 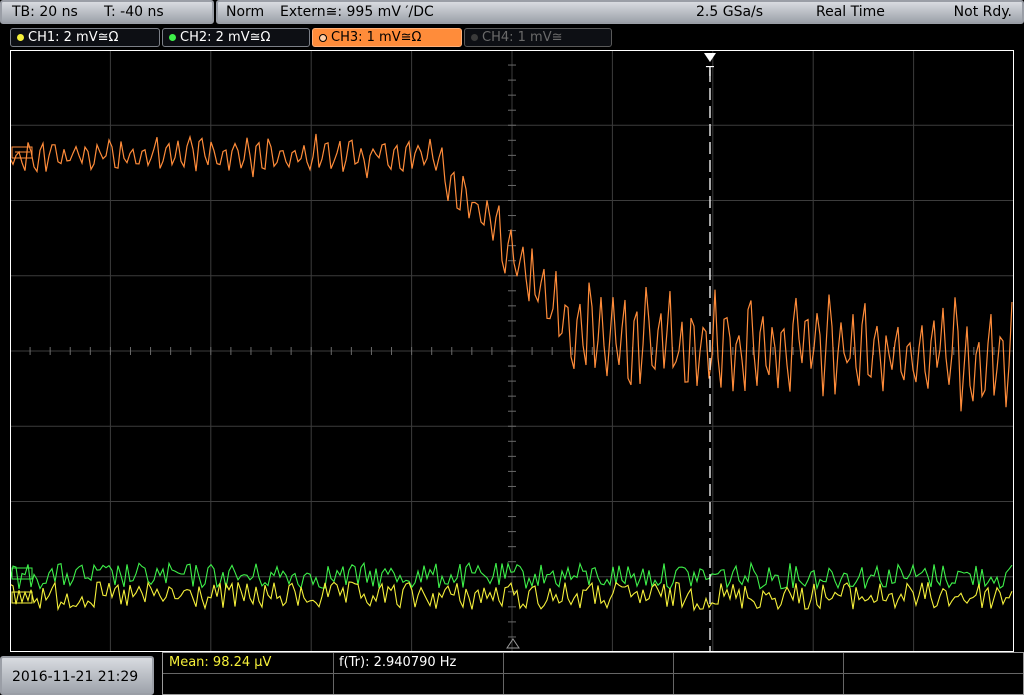 What do you see at coordinates (850, 12) in the screenshot?
I see `acquisition-mode: Real Time` at bounding box center [850, 12].